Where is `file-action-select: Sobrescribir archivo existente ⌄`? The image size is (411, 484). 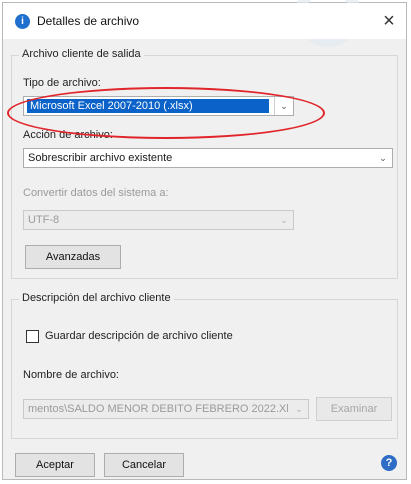
file-action-select: Sobrescribir archivo existente ⌄ is located at coordinates (208, 158).